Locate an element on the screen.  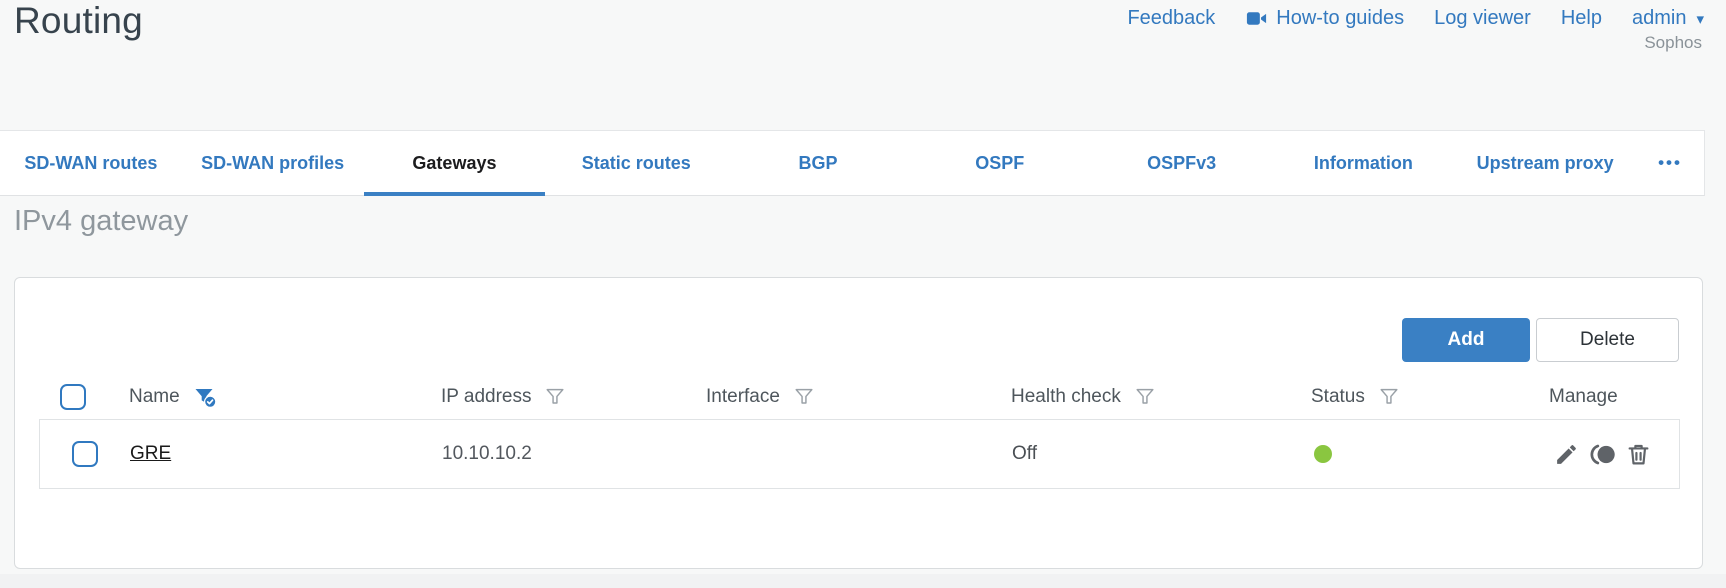
log-viewer-link: Log viewer is located at coordinates (1482, 18).